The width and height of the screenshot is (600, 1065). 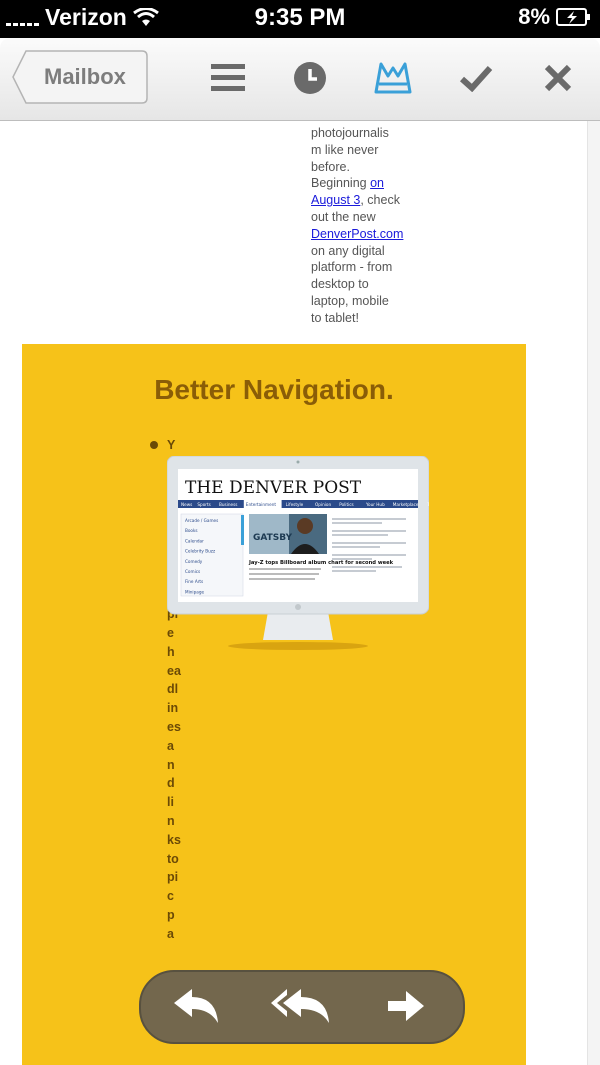 What do you see at coordinates (573, 17) in the screenshot?
I see `battery-charging-icon` at bounding box center [573, 17].